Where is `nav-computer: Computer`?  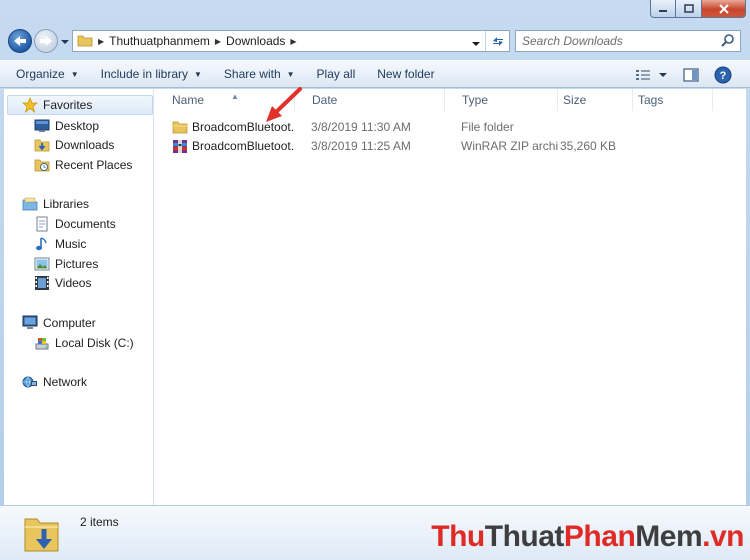
nav-computer: Computer is located at coordinates (59, 323).